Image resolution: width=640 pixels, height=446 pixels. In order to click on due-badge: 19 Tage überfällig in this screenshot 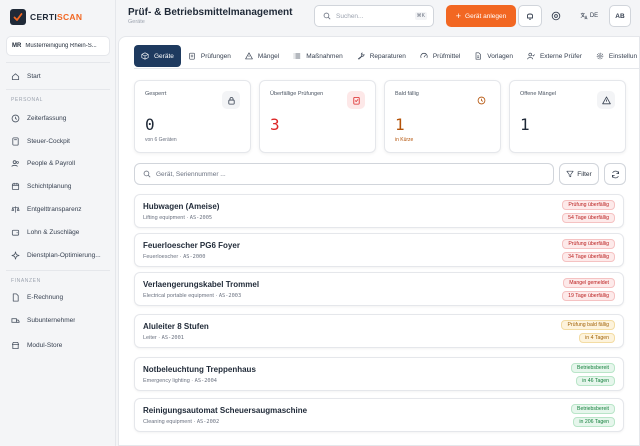, I will do `click(588, 296)`.